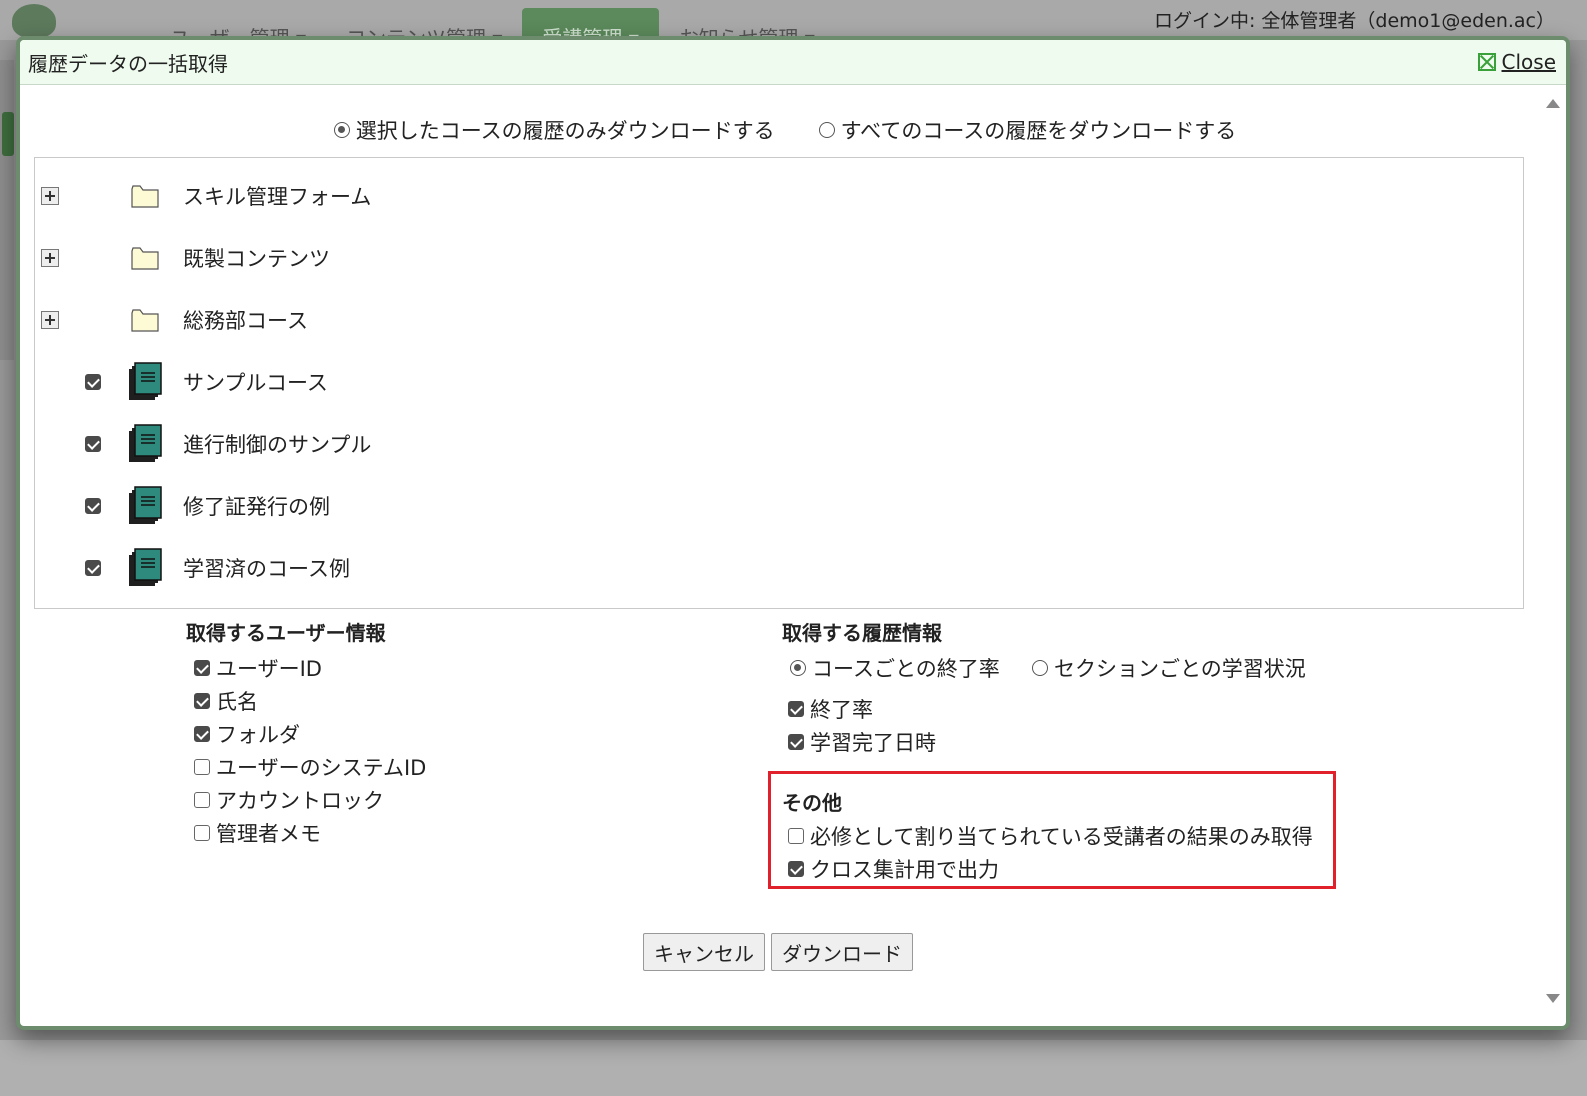 The height and width of the screenshot is (1096, 1587). I want to click on history-mode-course: コースごとの終了率, so click(895, 668).